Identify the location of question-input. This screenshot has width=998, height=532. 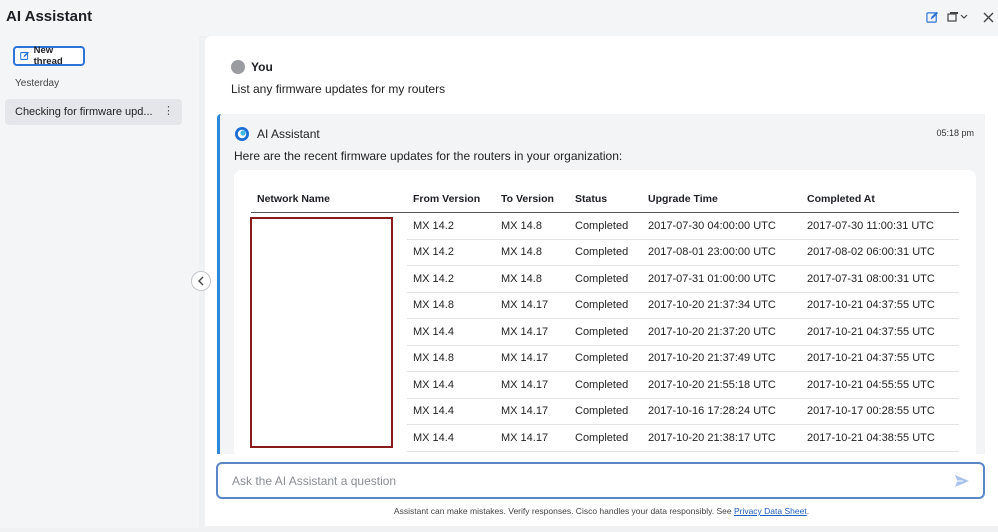
(578, 480).